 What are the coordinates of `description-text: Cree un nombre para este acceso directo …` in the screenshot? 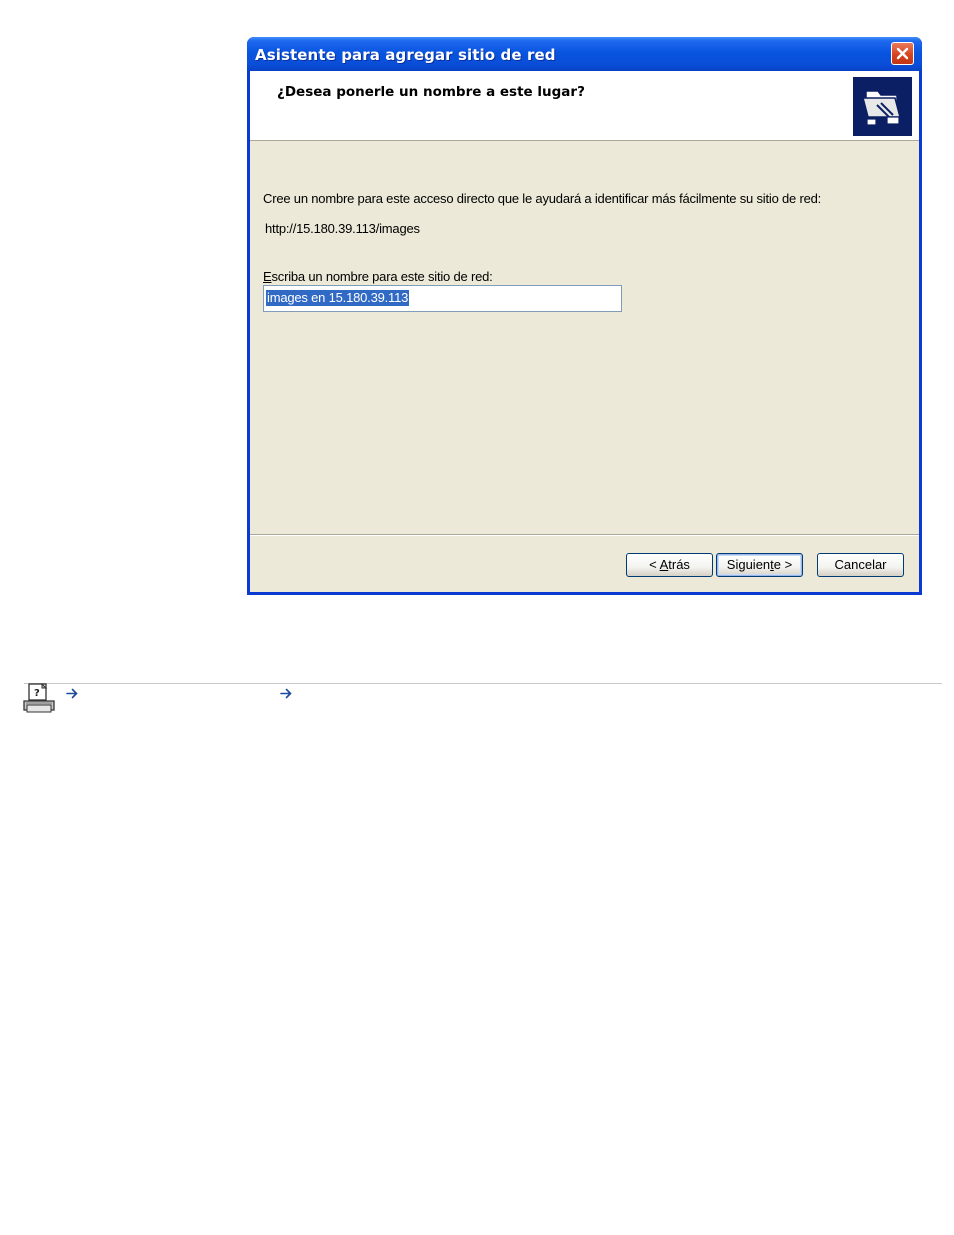 It's located at (542, 198).